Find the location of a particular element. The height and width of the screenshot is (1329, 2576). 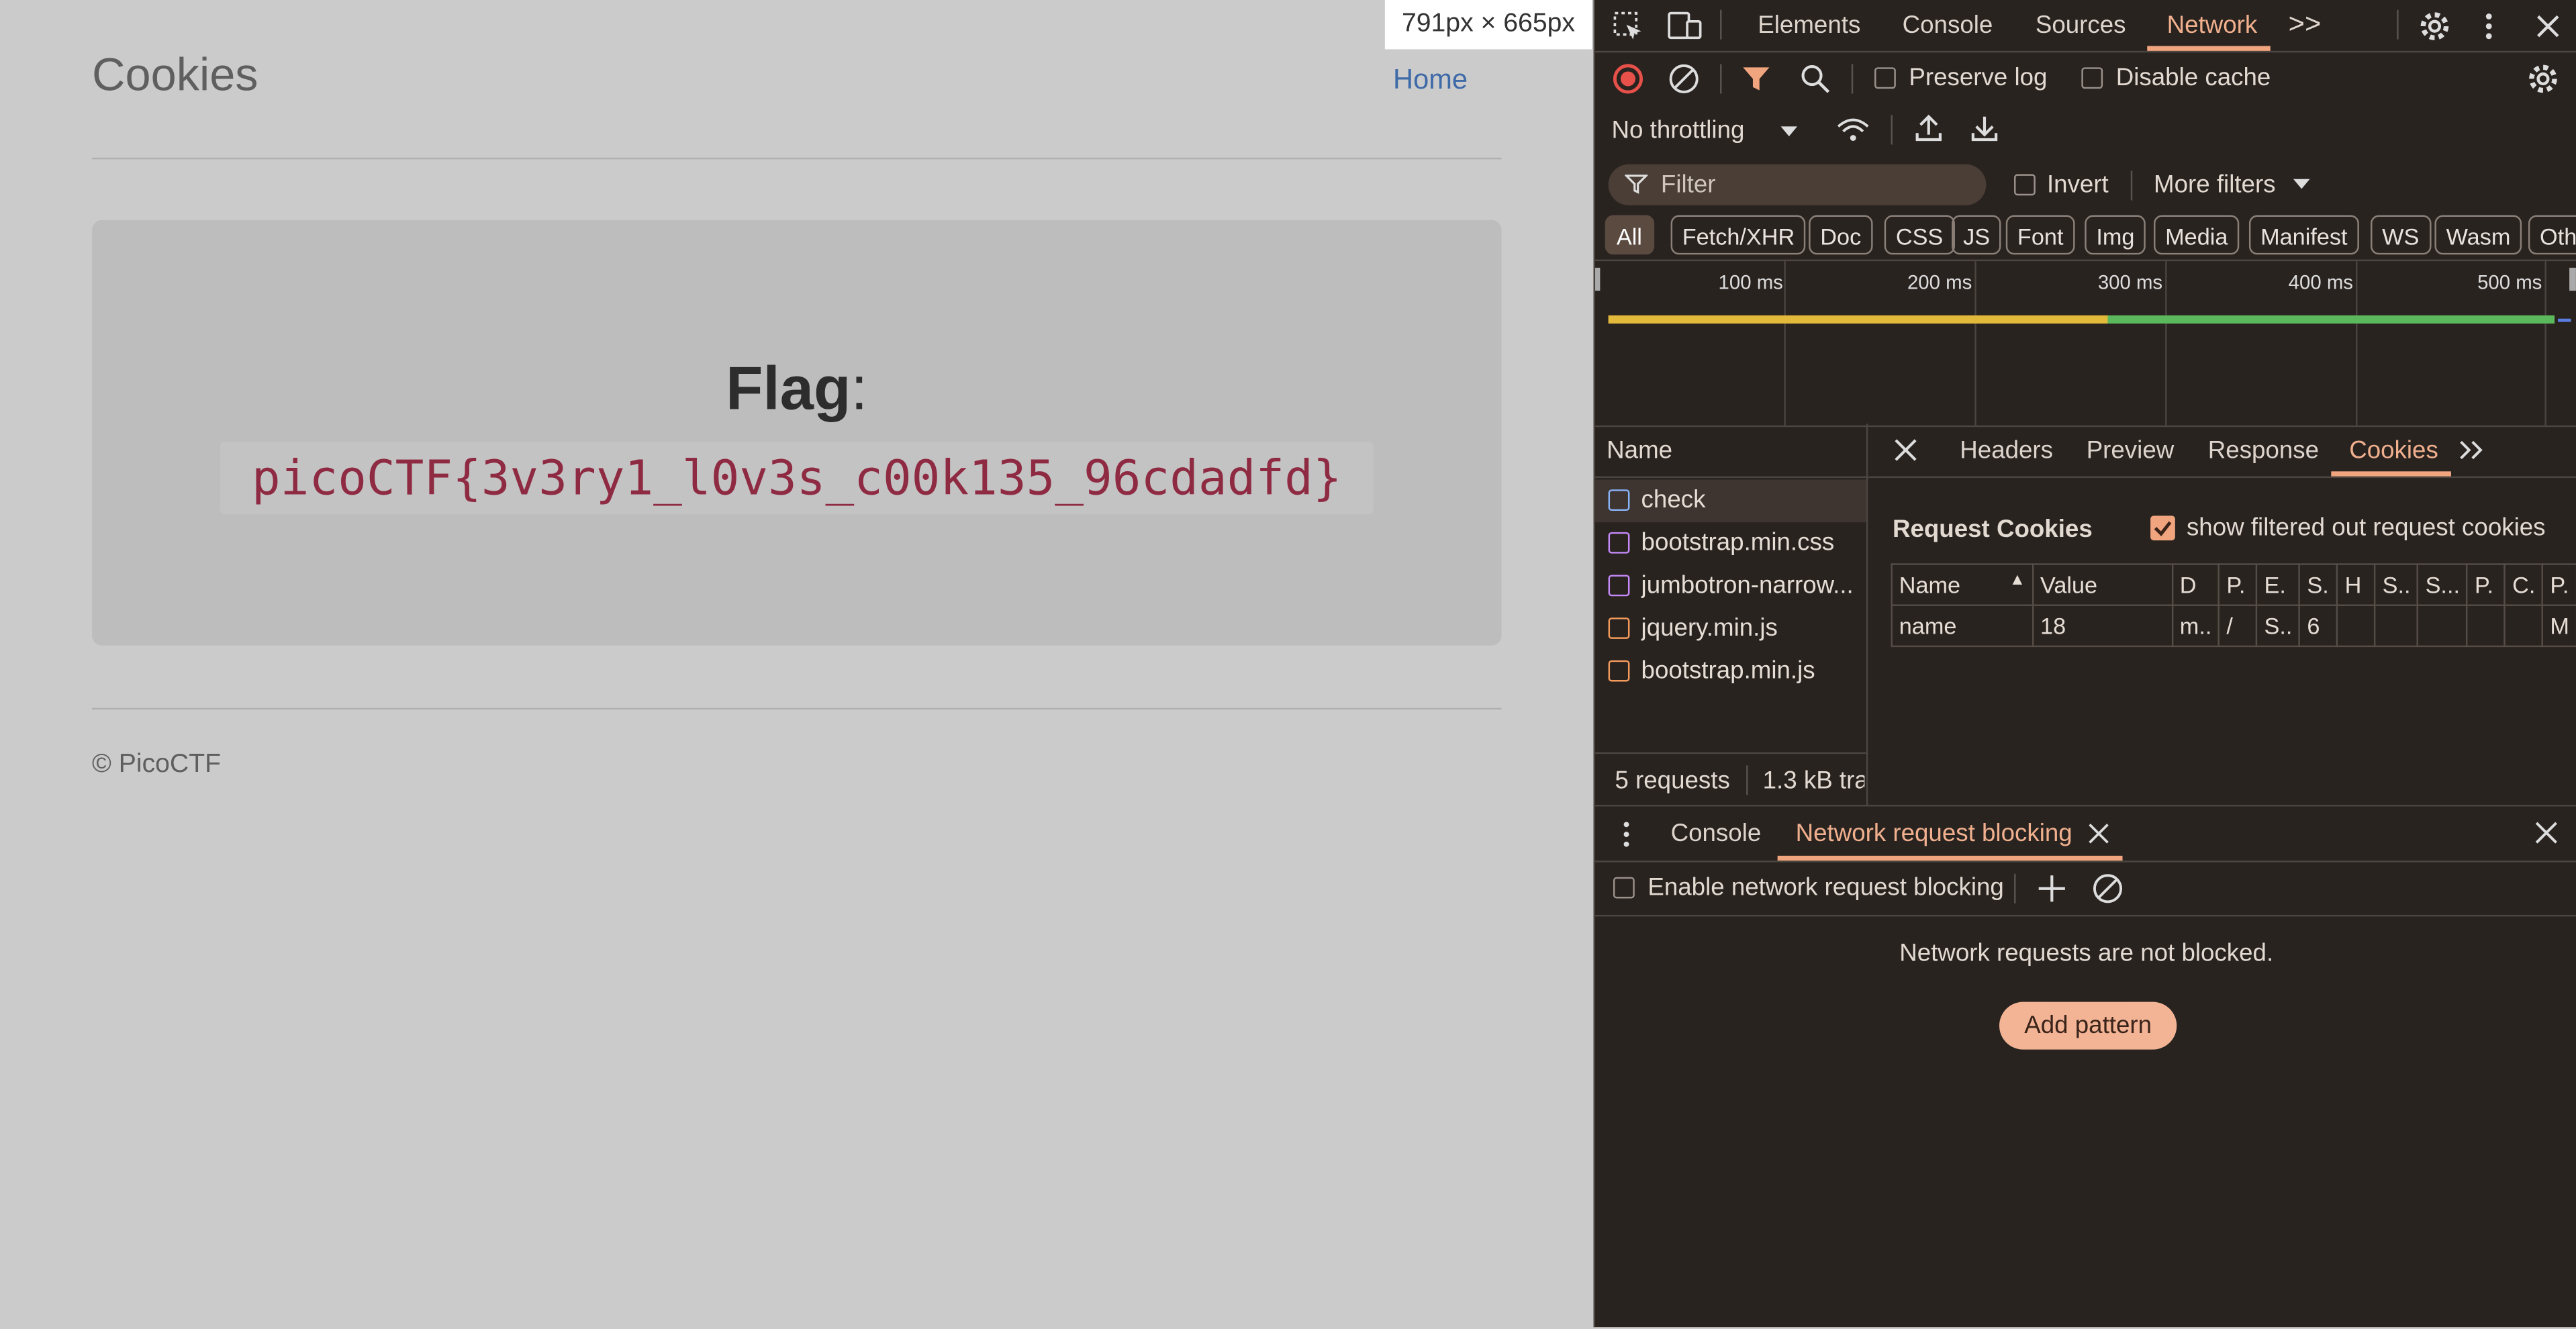

request-row-jquery-js: jquery.min.js is located at coordinates (1730, 628).